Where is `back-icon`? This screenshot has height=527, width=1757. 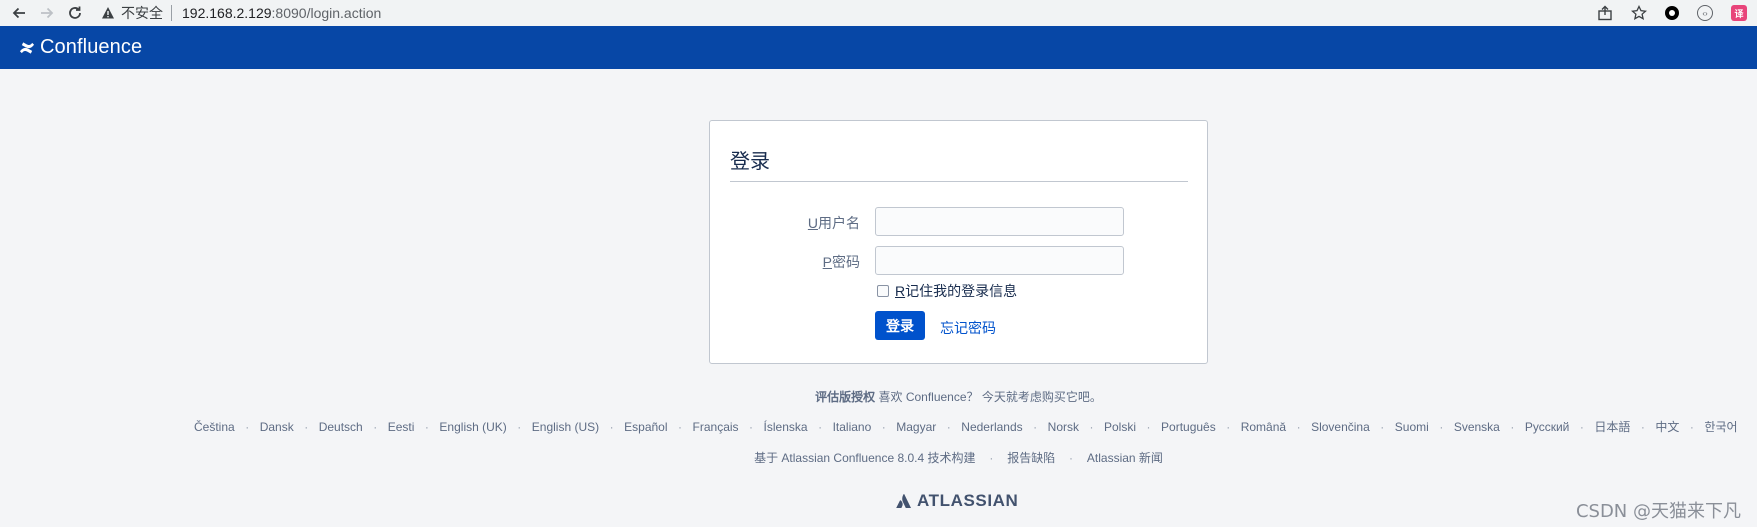 back-icon is located at coordinates (19, 13).